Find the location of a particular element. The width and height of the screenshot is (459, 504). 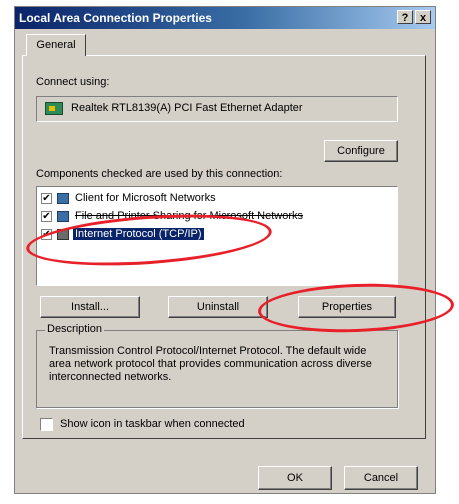

item-label: Client for Microsoft Networks is located at coordinates (145, 198).